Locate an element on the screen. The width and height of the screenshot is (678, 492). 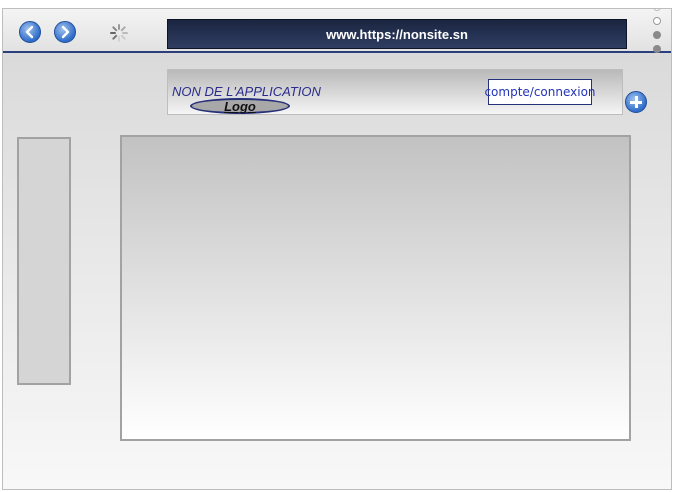
logo-label: Logo is located at coordinates (240, 106).